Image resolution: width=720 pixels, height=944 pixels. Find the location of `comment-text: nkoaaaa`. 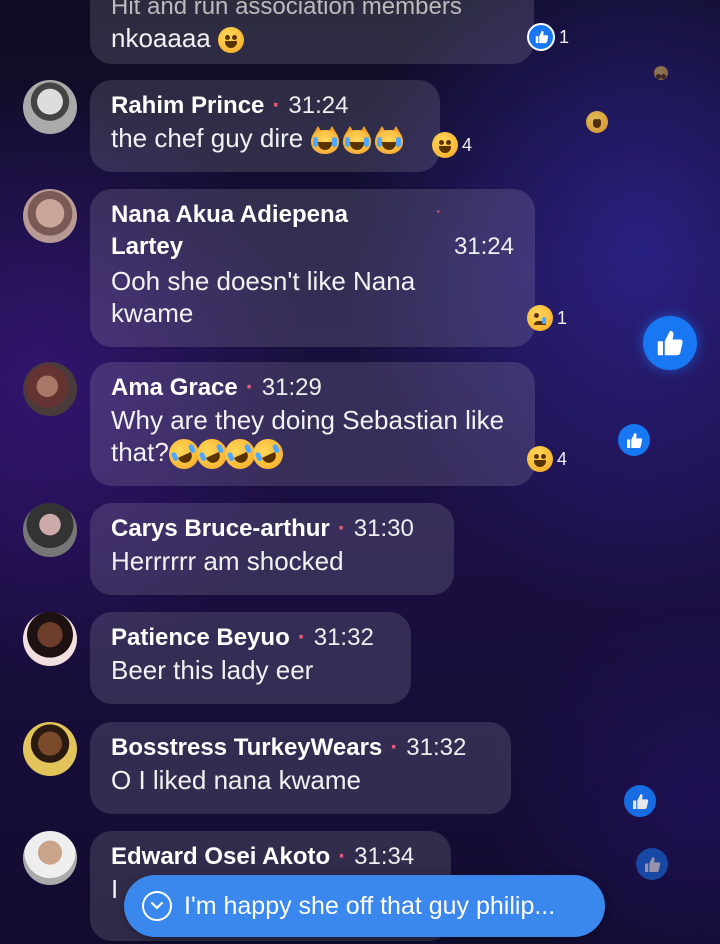

comment-text: nkoaaaa is located at coordinates (311, 38).